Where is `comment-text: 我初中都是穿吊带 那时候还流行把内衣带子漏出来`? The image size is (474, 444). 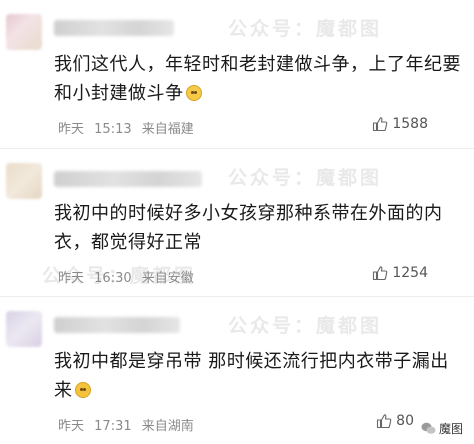
comment-text: 我初中都是穿吊带 那时候还流行把内衣带子漏出来 is located at coordinates (259, 376).